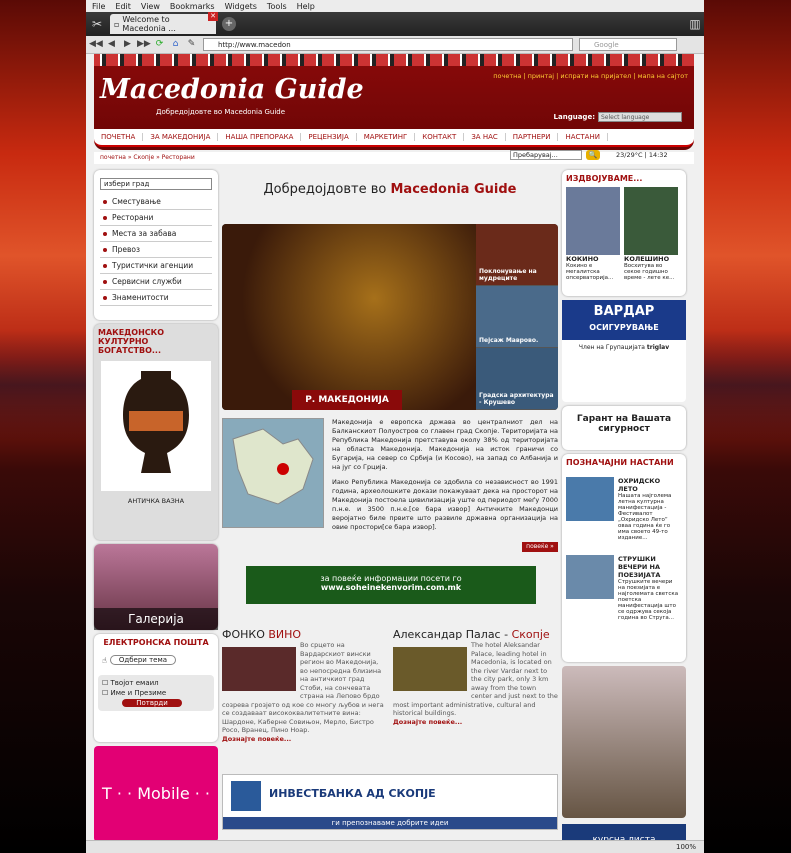  What do you see at coordinates (590, 577) in the screenshot?
I see `struga-image` at bounding box center [590, 577].